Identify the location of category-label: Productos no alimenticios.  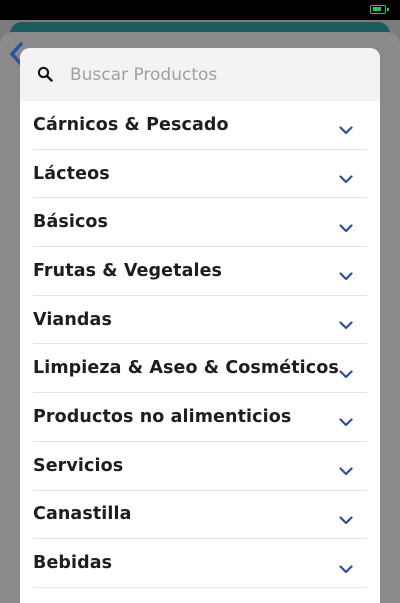
(162, 416).